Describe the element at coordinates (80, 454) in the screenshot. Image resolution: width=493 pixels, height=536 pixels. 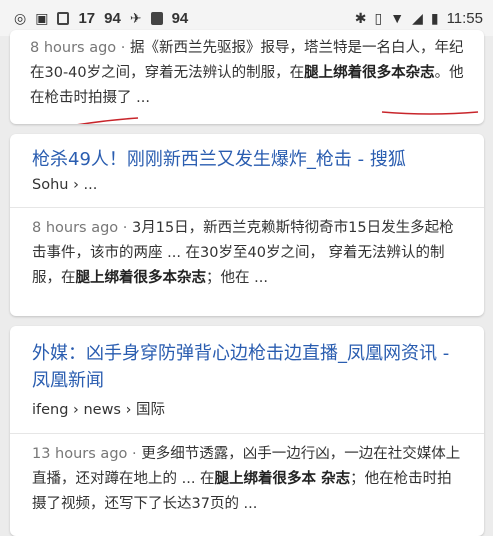
I see `result-time: 13 hours ago` at that location.